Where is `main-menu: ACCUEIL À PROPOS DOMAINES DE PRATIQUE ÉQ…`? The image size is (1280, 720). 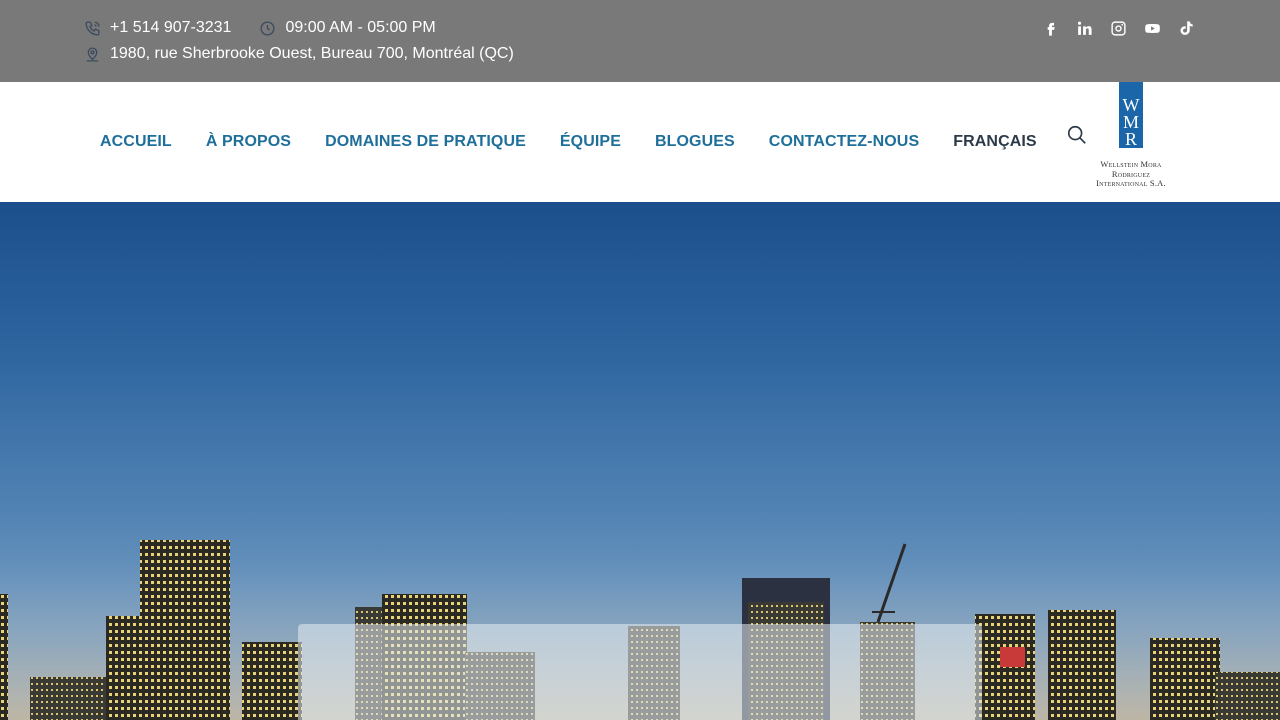
main-menu: ACCUEIL À PROPOS DOMAINES DE PRATIQUE ÉQ… is located at coordinates (568, 142).